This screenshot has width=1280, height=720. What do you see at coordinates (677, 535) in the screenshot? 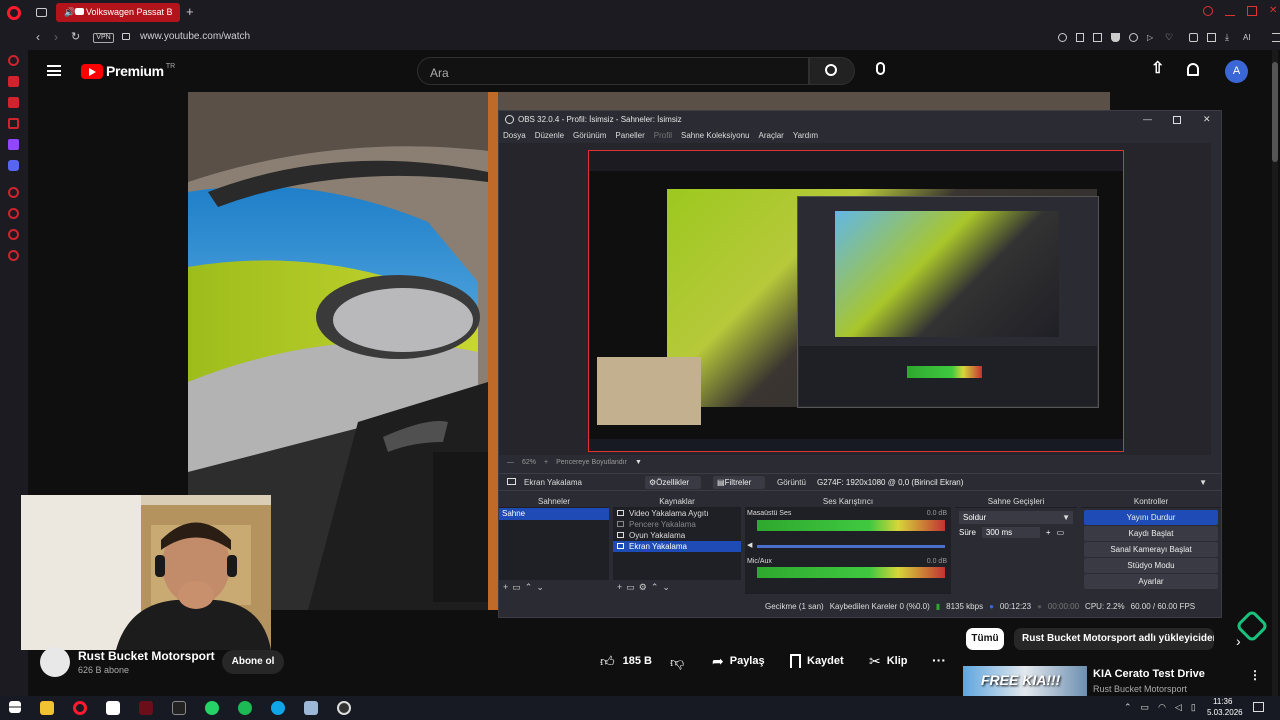
I see `source-item: Oyun Yakalama` at bounding box center [677, 535].